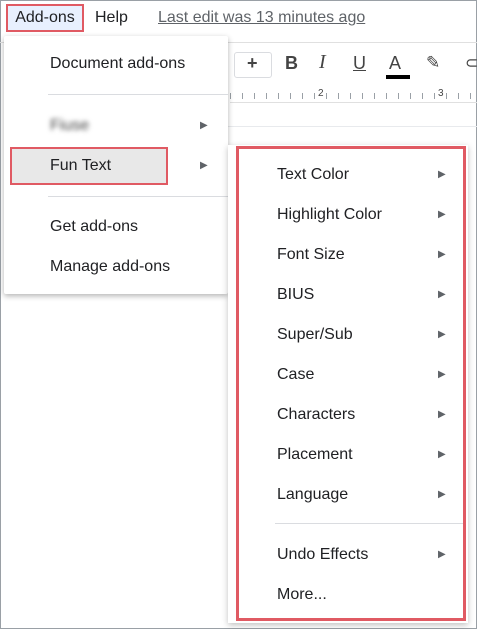 The width and height of the screenshot is (477, 629). I want to click on bold-icon: B, so click(291, 63).